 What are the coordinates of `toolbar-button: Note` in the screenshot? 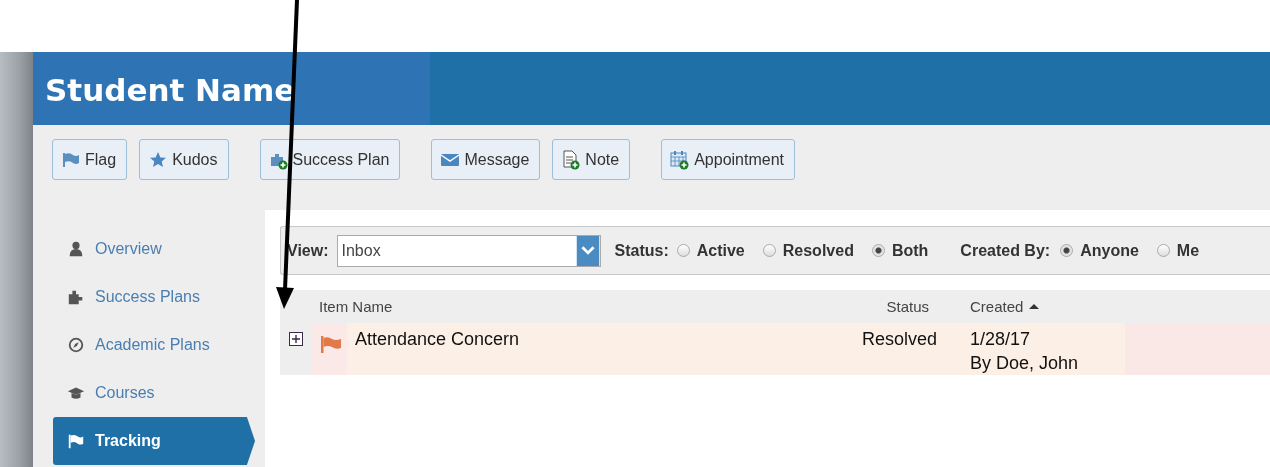 It's located at (591, 159).